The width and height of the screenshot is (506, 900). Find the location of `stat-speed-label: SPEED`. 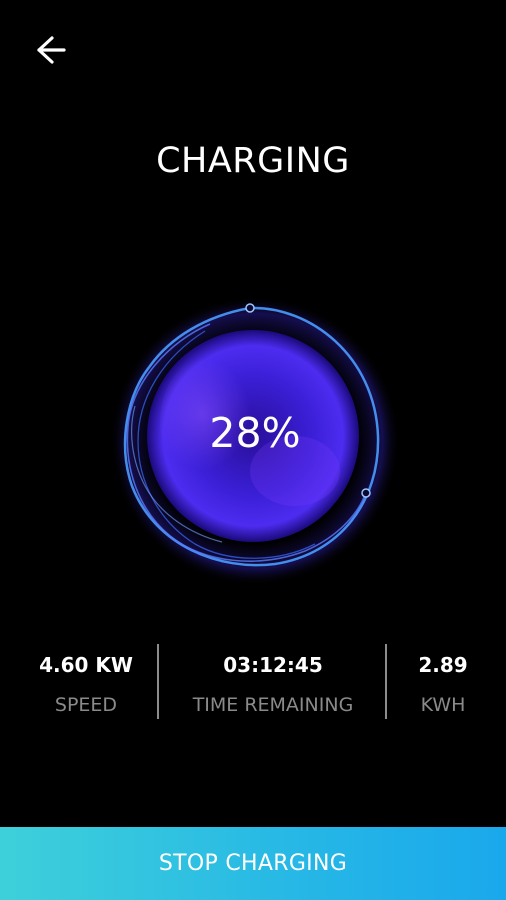

stat-speed-label: SPEED is located at coordinates (86, 705).